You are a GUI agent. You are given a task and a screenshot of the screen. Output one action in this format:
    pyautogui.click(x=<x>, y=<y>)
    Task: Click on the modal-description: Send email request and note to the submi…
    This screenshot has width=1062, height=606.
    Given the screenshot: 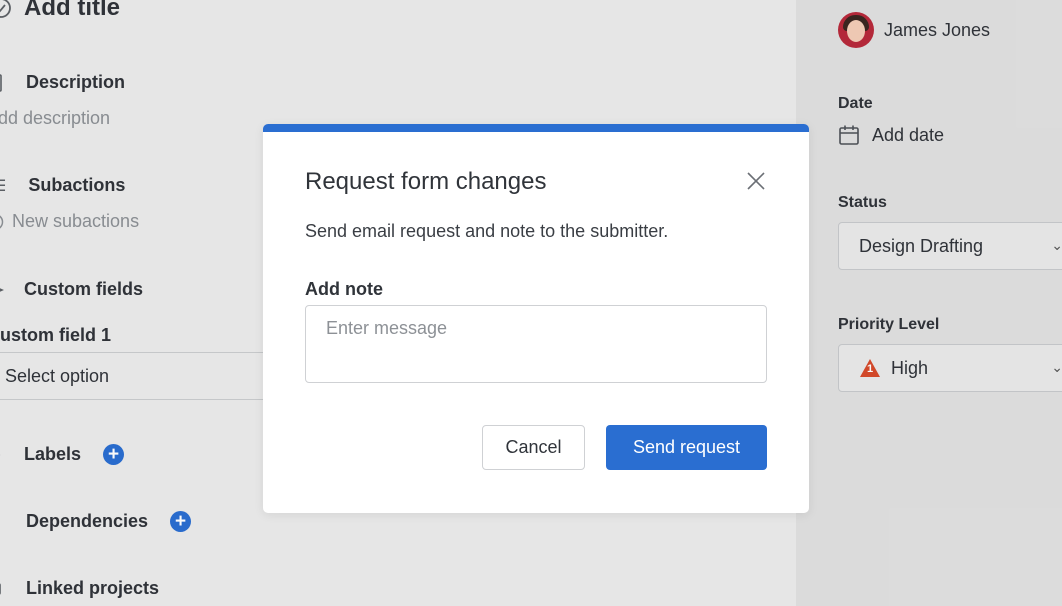 What is the action you would take?
    pyautogui.click(x=487, y=231)
    